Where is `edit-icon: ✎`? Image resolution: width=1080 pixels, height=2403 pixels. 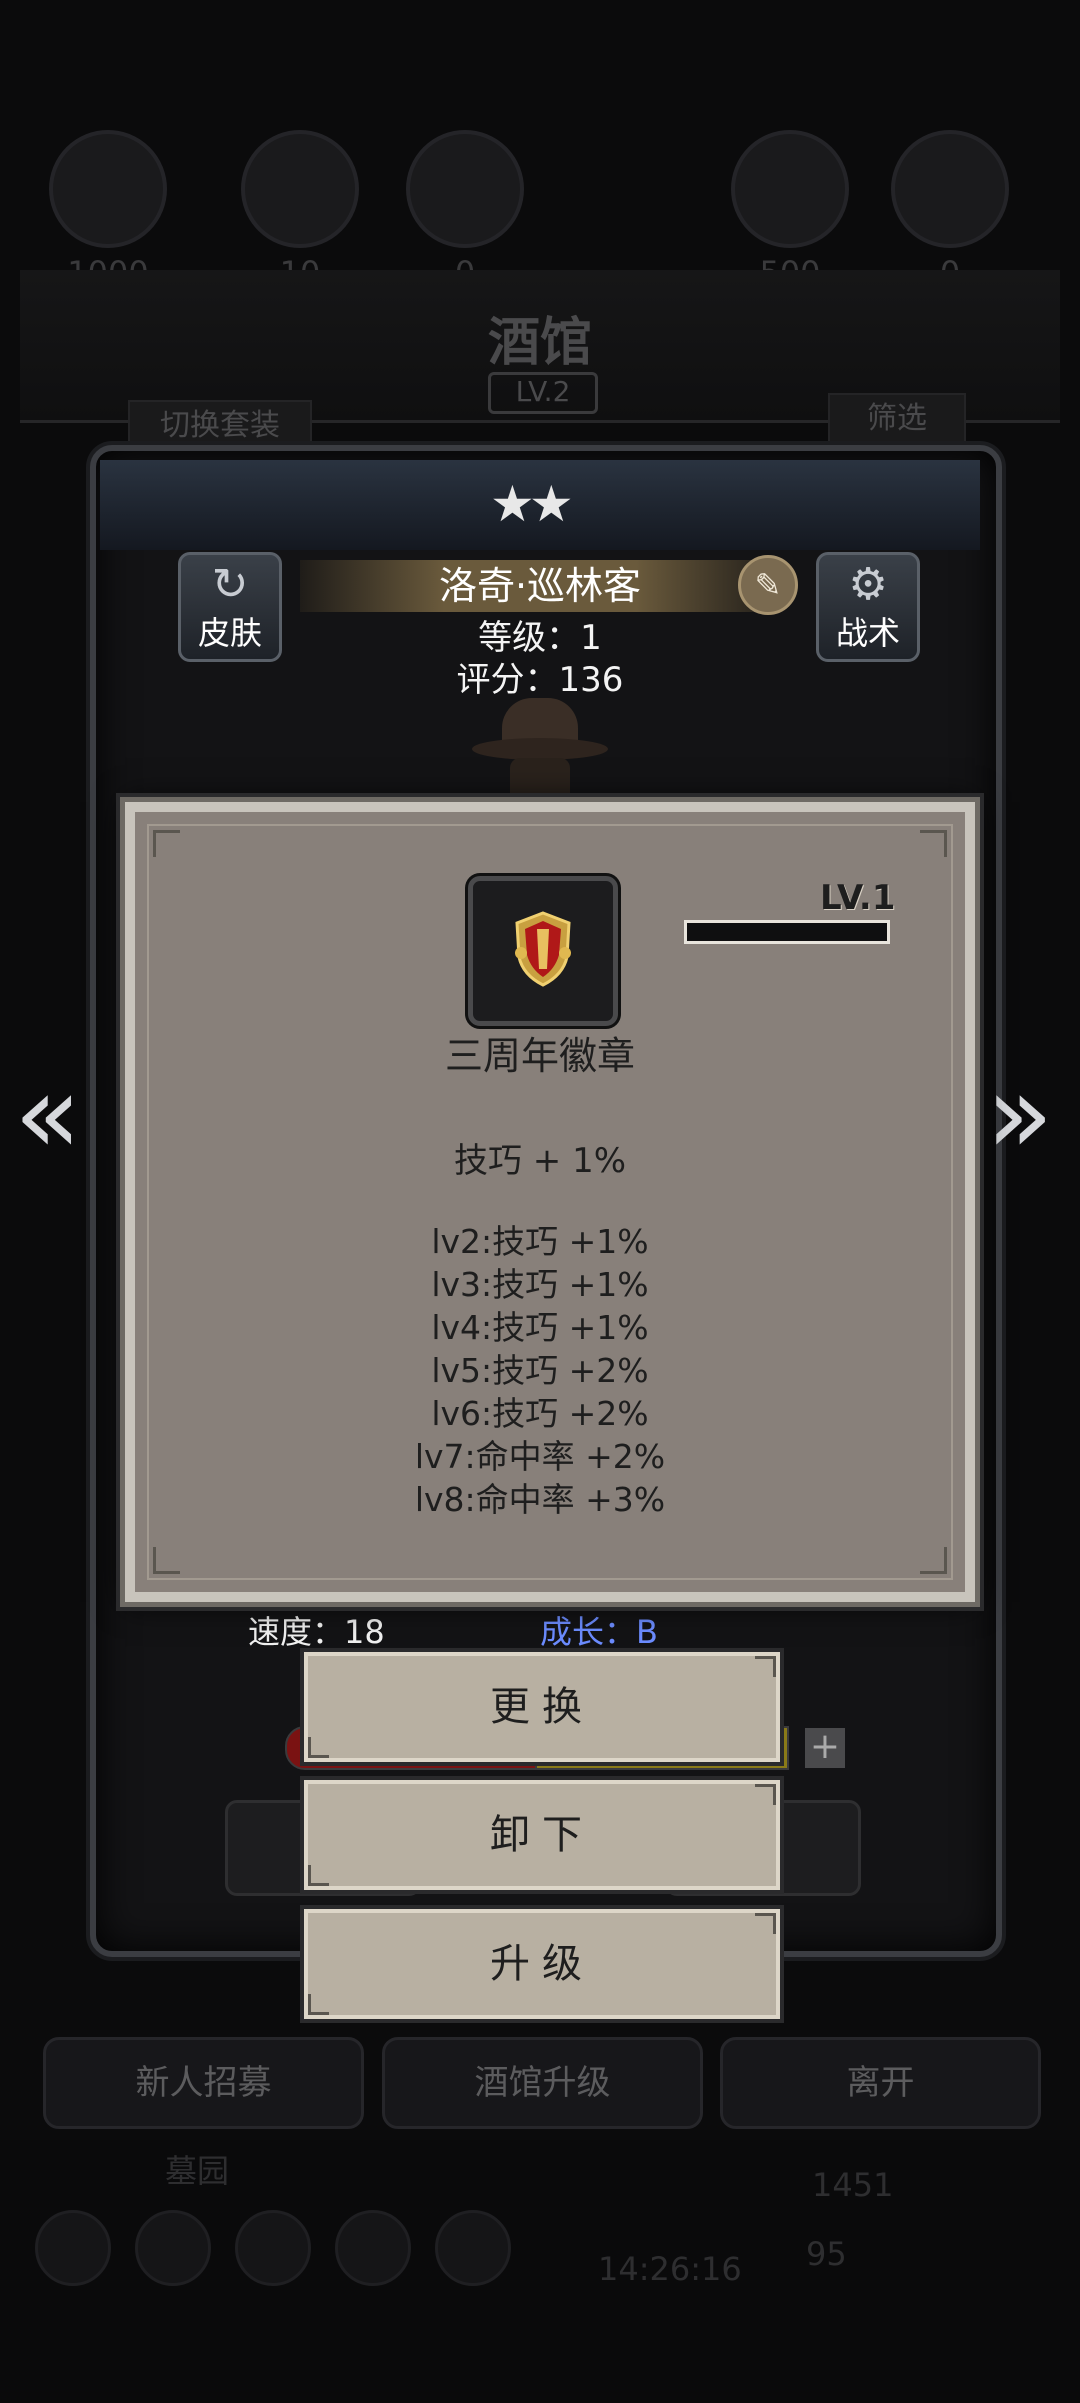
edit-icon: ✎ is located at coordinates (768, 585).